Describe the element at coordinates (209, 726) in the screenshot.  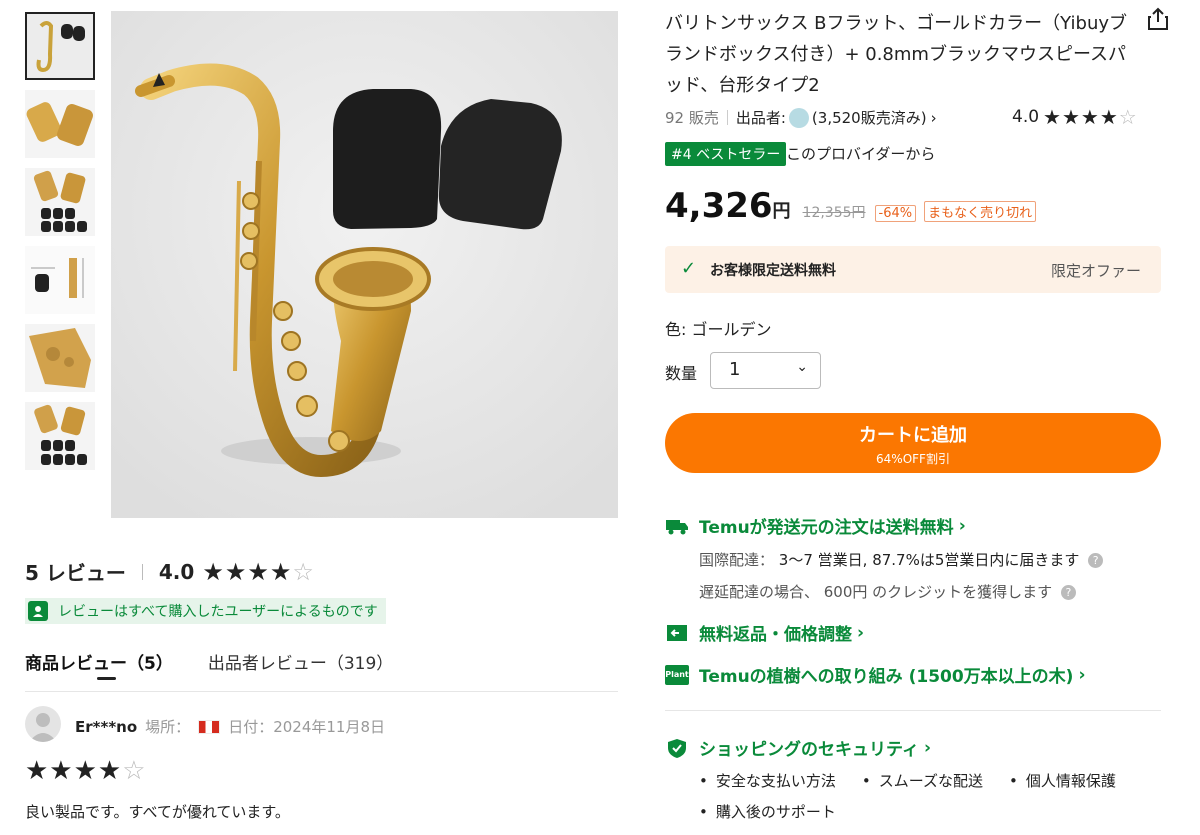
I see `peru-flag-icon` at that location.